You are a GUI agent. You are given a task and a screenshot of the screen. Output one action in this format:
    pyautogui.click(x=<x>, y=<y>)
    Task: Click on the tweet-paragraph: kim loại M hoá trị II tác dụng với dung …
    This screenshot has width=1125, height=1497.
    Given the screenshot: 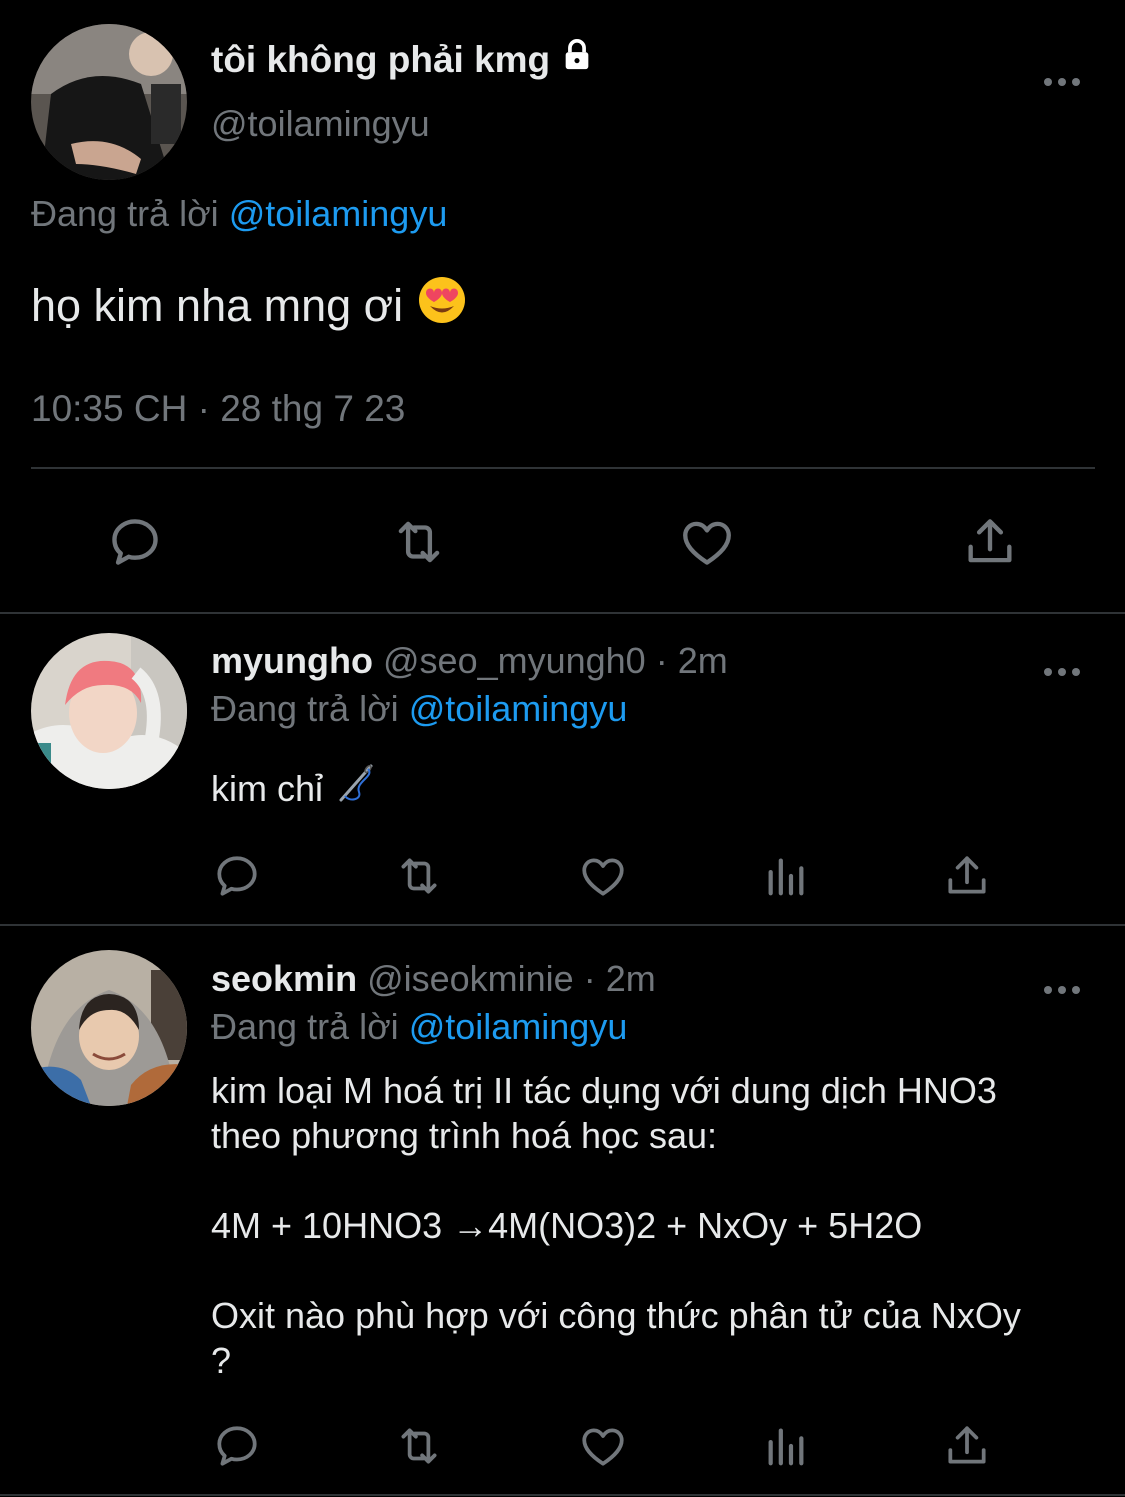 What is the action you would take?
    pyautogui.click(x=604, y=1113)
    